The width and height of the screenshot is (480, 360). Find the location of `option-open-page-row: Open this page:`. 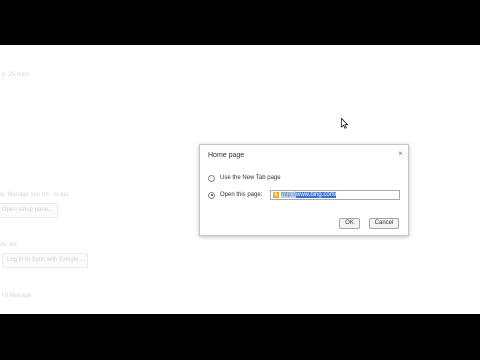

option-open-page-row: Open this page: is located at coordinates (235, 195).